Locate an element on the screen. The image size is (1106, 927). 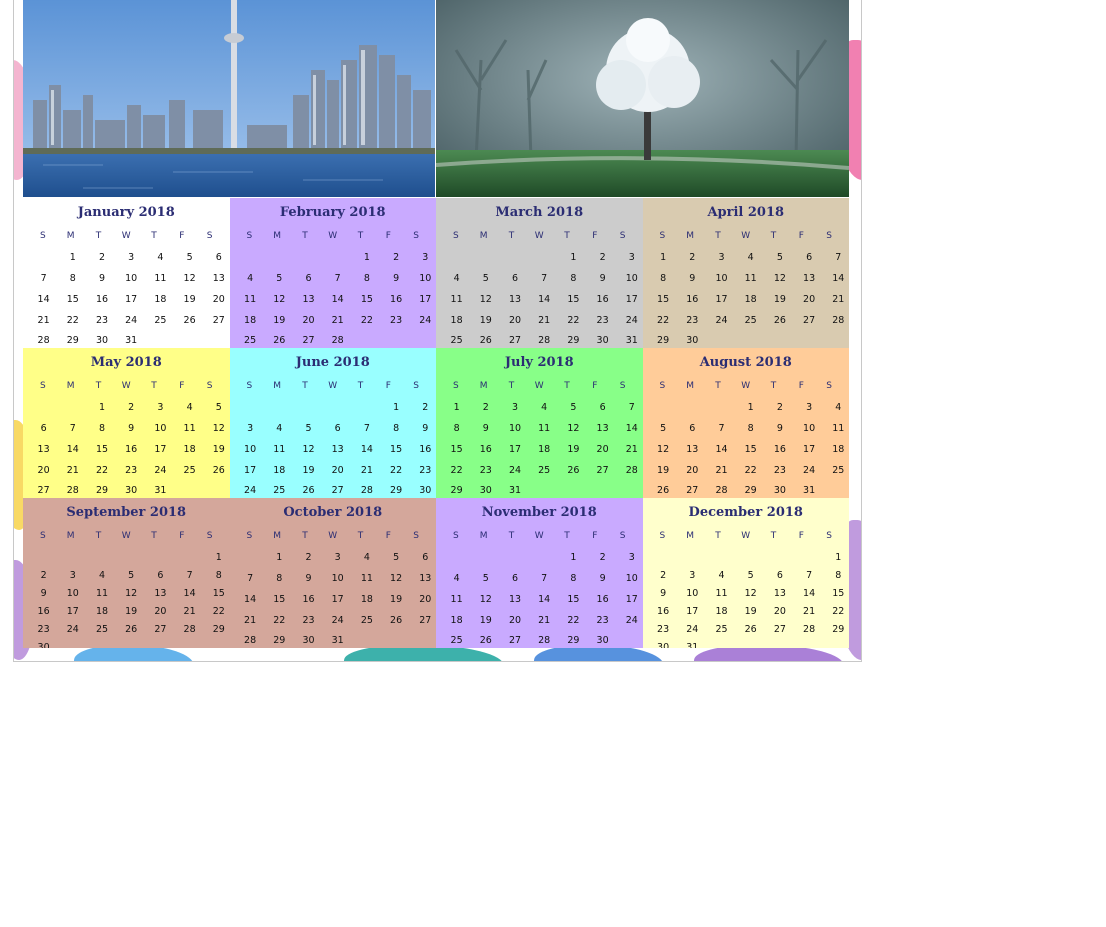
day-cell: 3 is located at coordinates (72, 575).